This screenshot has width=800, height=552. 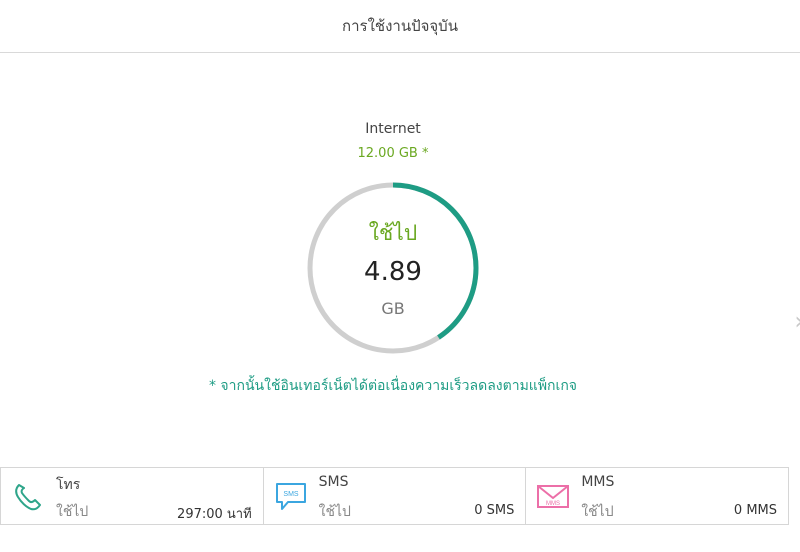 I want to click on service-used-value: 0 MMS, so click(x=755, y=510).